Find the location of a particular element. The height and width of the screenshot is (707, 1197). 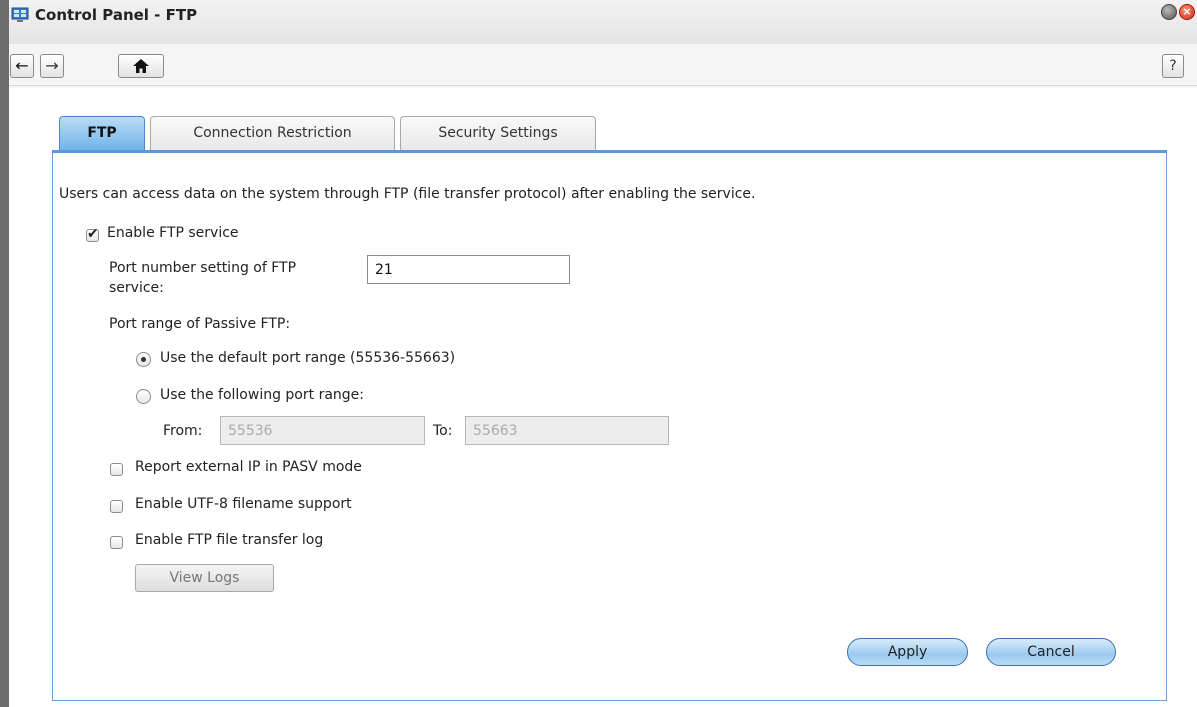

back-arrow-icon: ← is located at coordinates (22, 65).